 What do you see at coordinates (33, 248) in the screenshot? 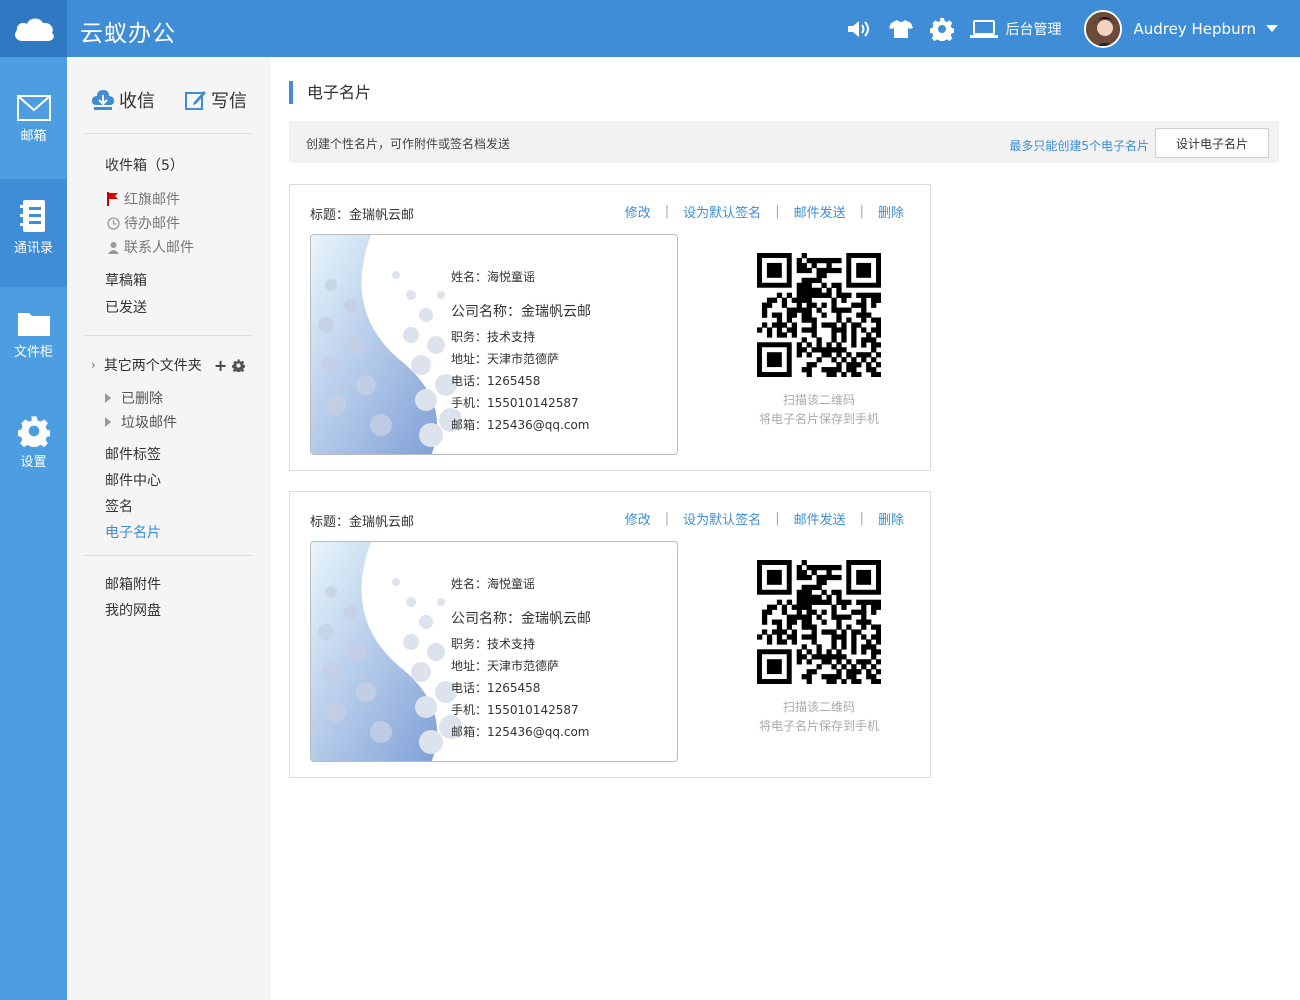
I see `nav-contacts-label: 通讯录` at bounding box center [33, 248].